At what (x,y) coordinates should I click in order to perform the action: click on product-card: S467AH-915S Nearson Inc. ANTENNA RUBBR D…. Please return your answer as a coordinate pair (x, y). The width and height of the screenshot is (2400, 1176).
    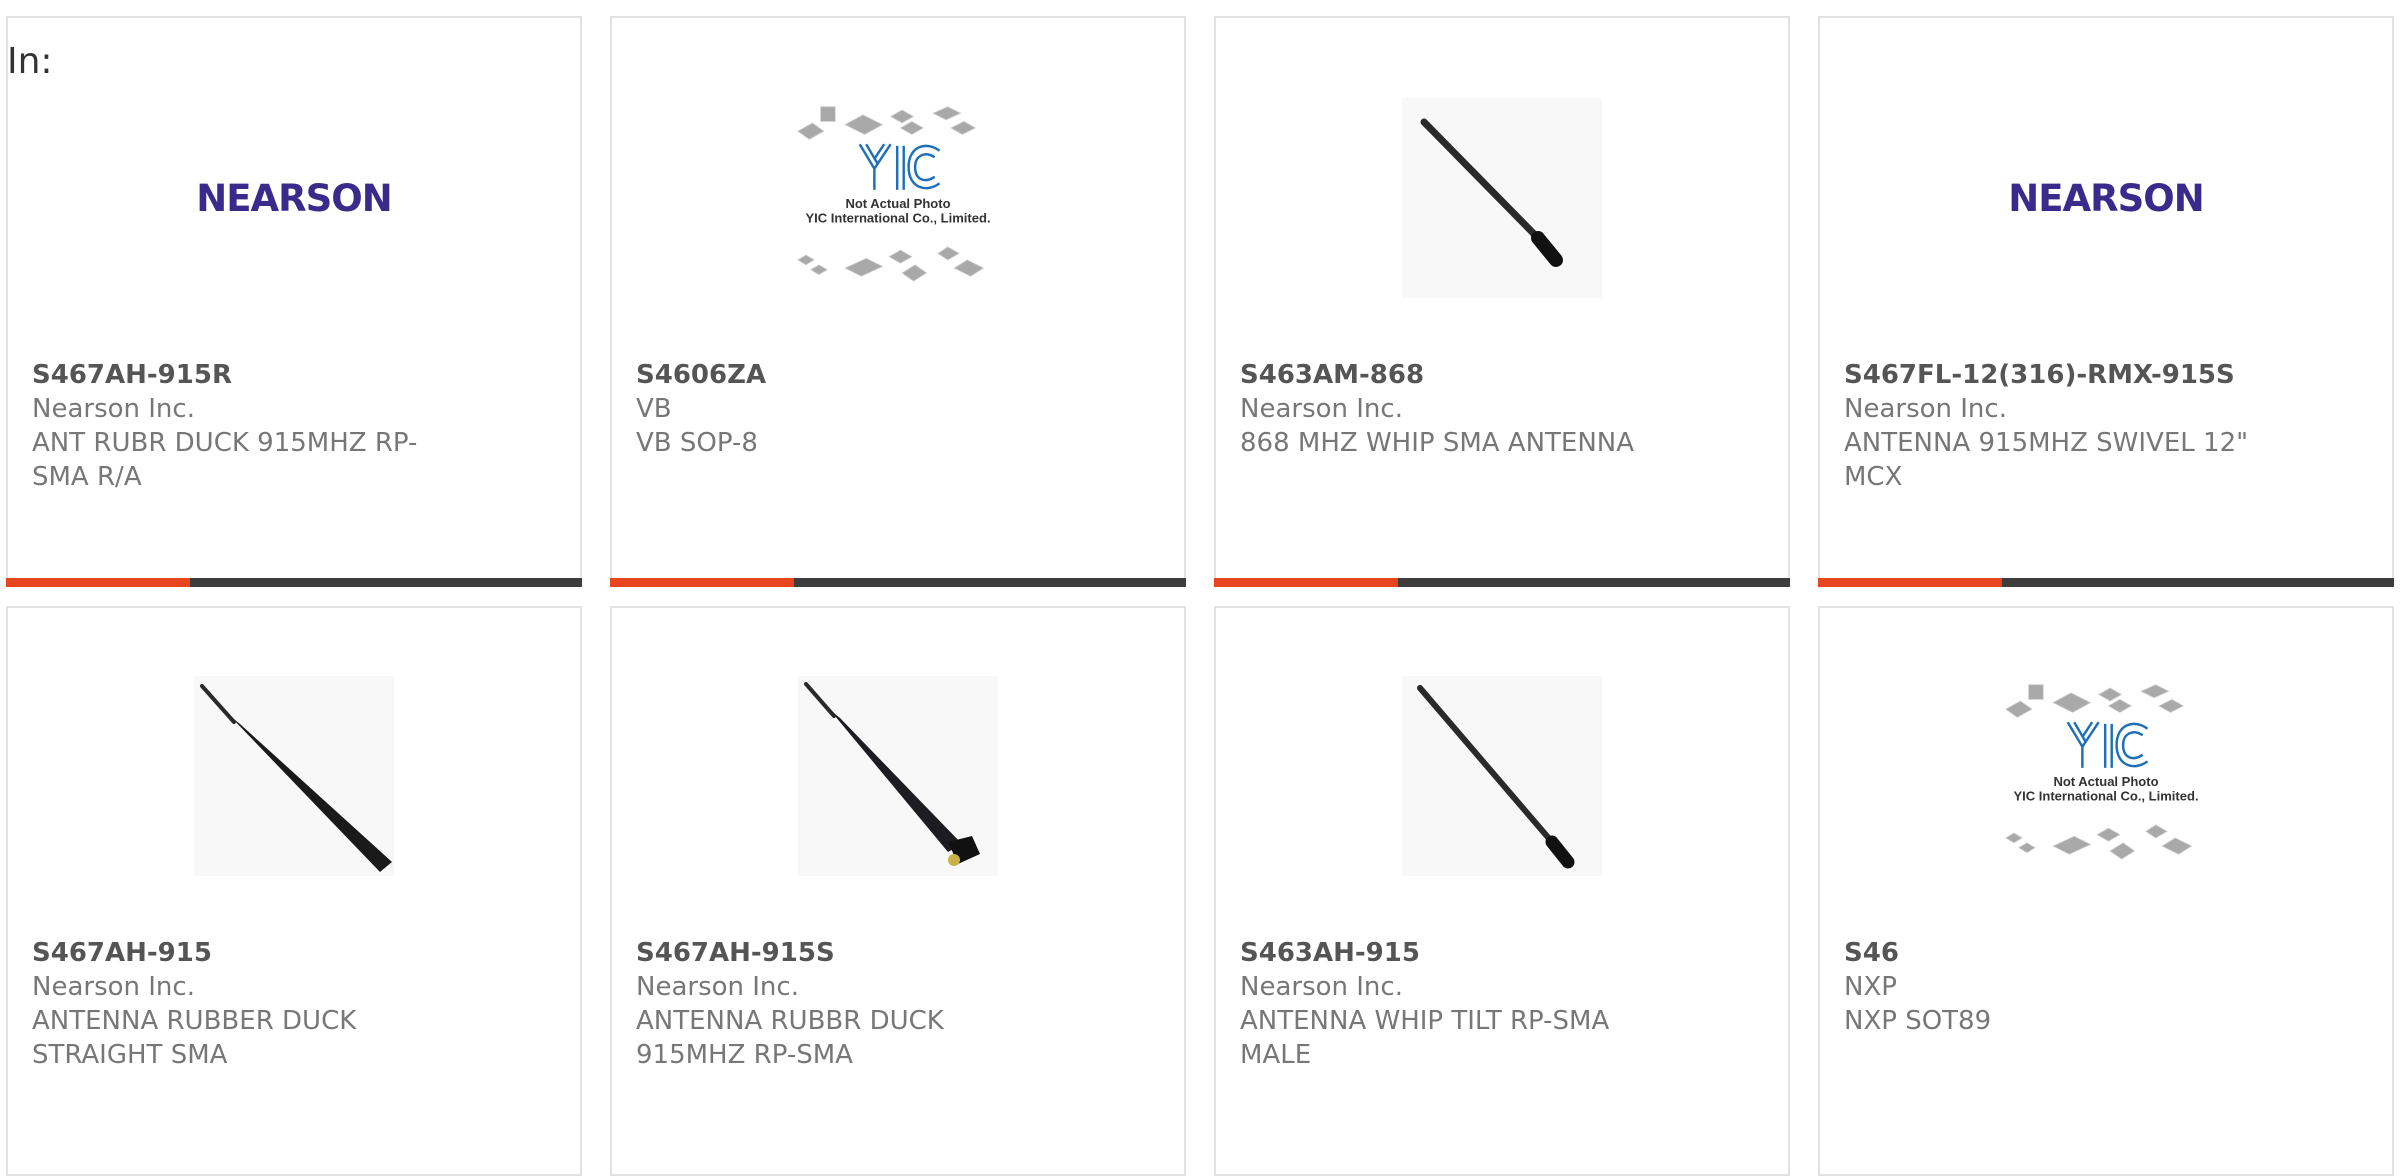
    Looking at the image, I should click on (898, 891).